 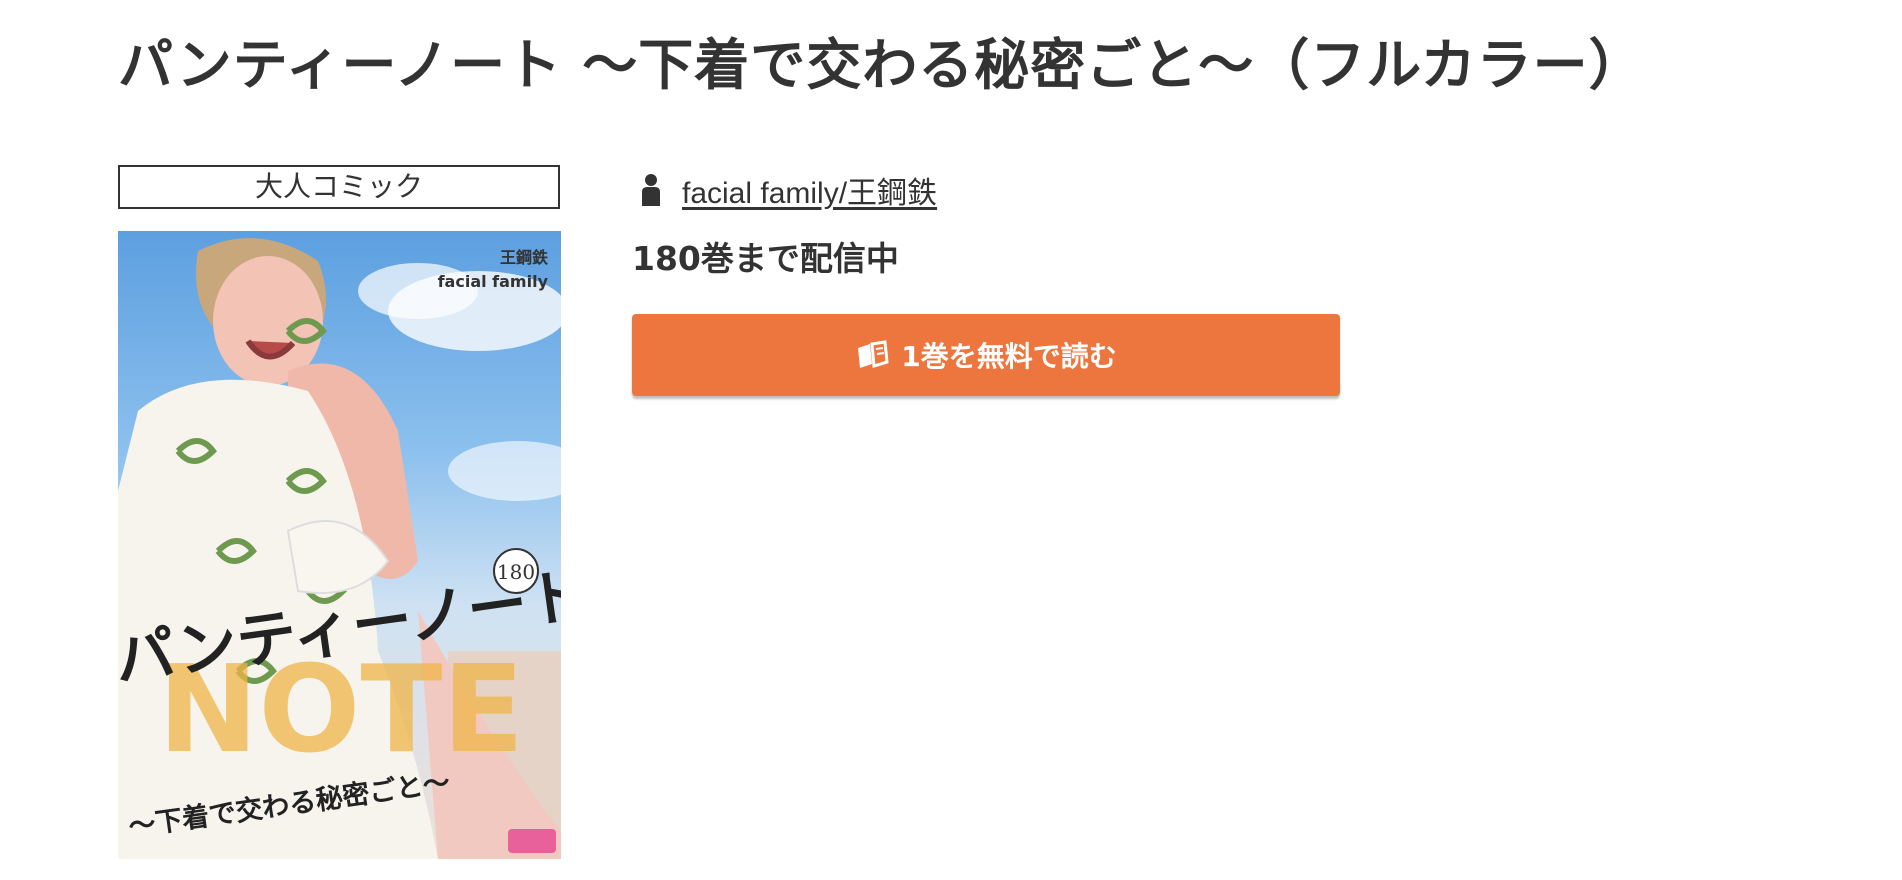 What do you see at coordinates (872, 355) in the screenshot?
I see `open-book-icon` at bounding box center [872, 355].